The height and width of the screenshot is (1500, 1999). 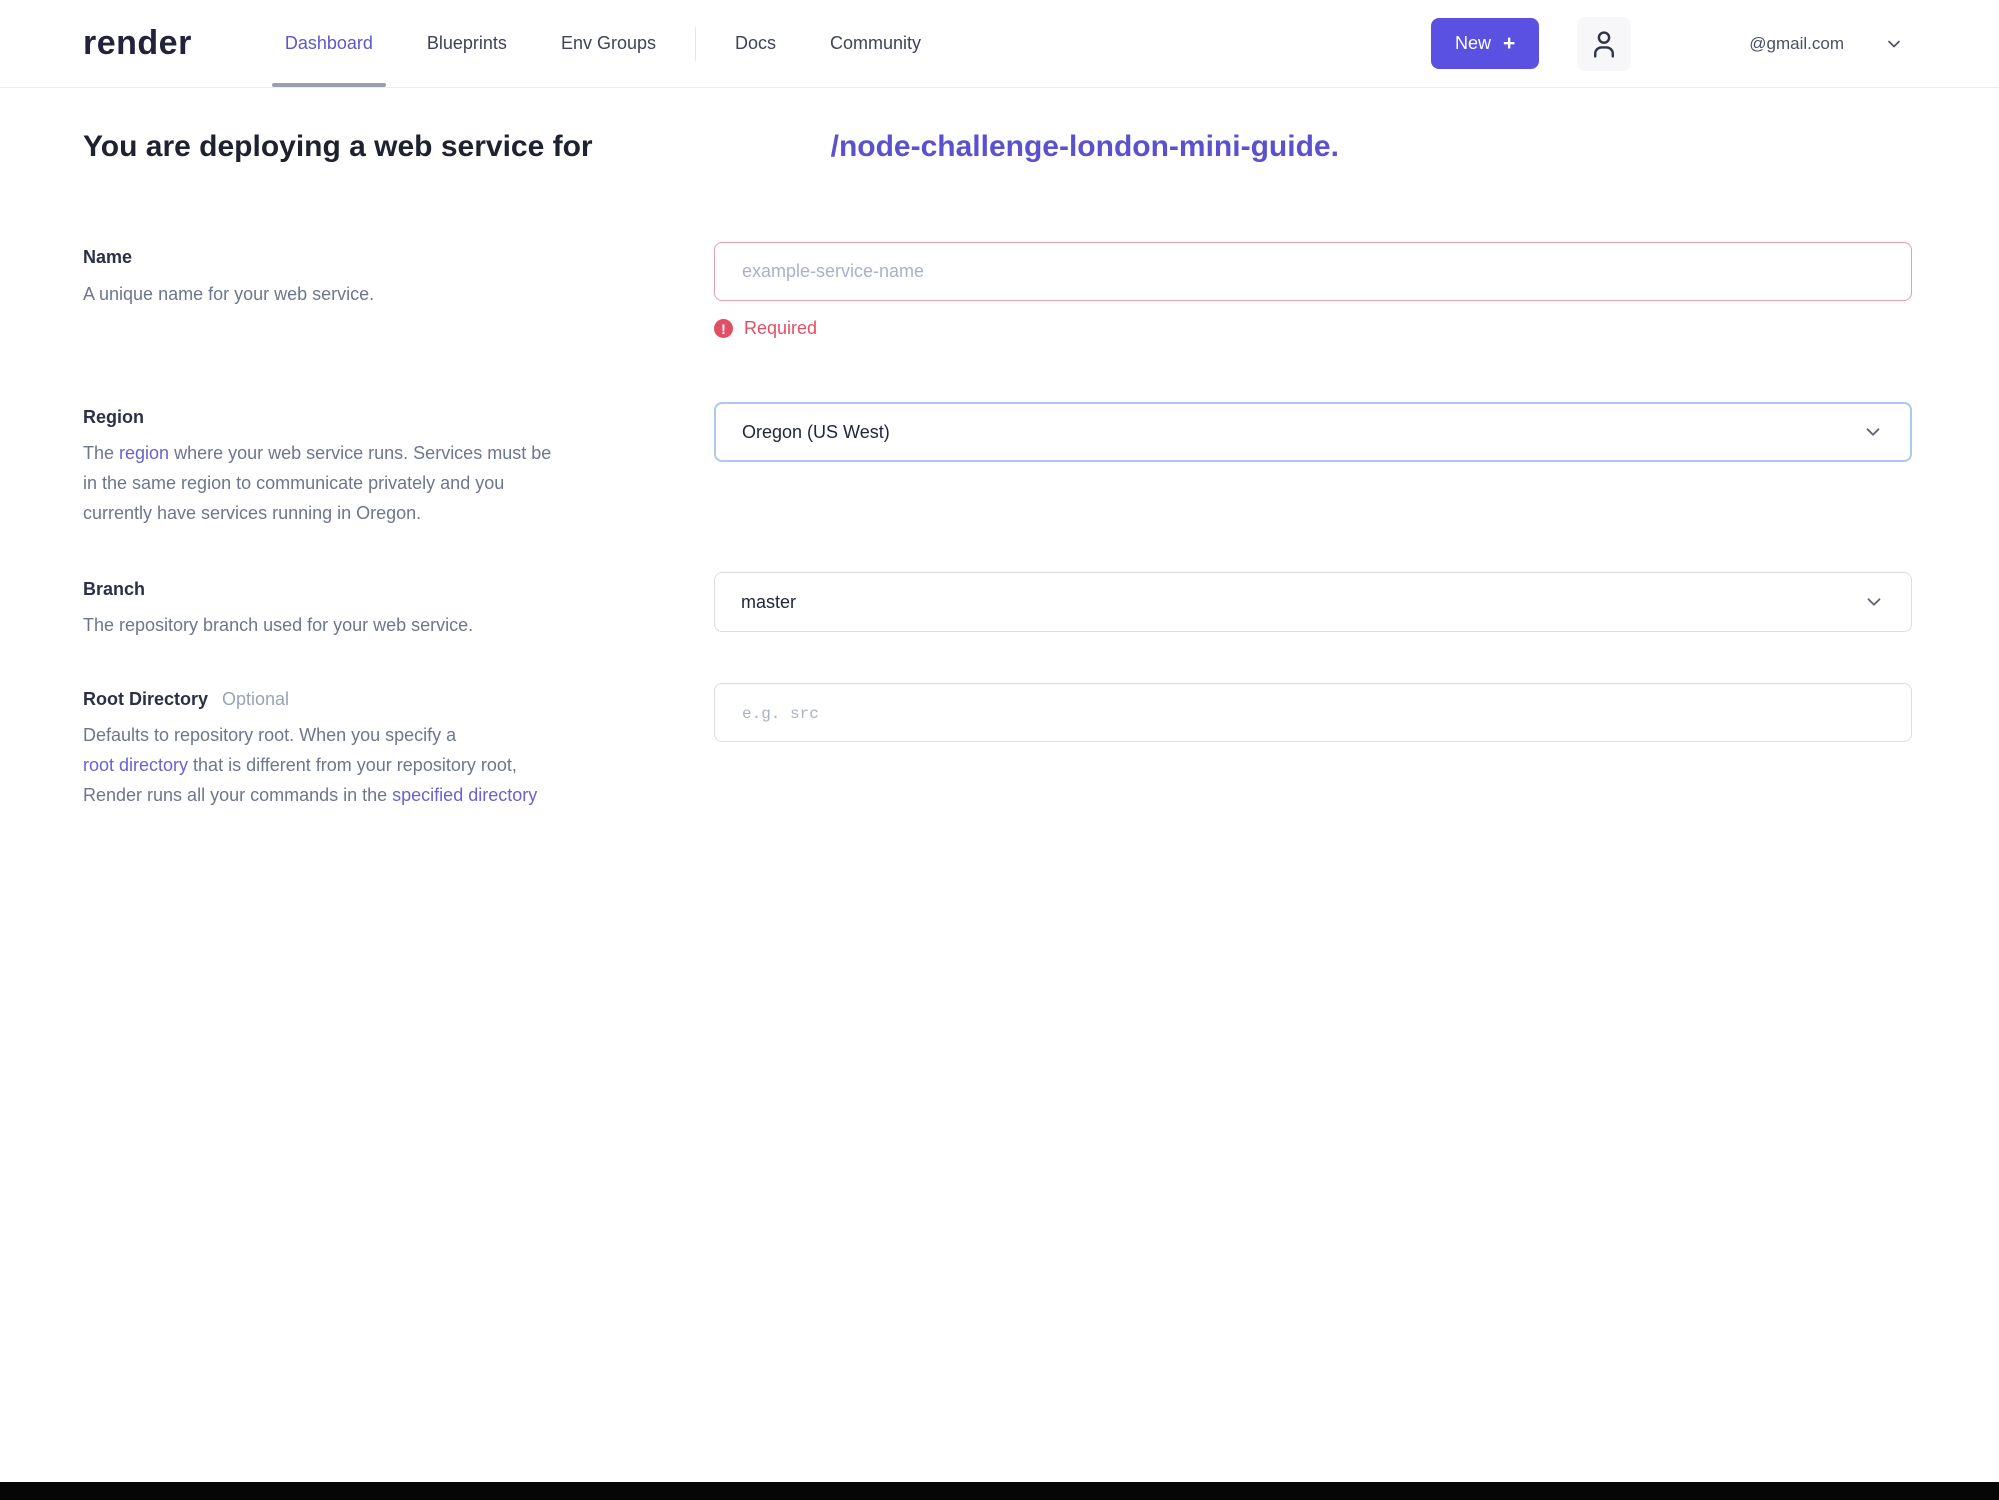 I want to click on root-directory-input, so click(x=1313, y=712).